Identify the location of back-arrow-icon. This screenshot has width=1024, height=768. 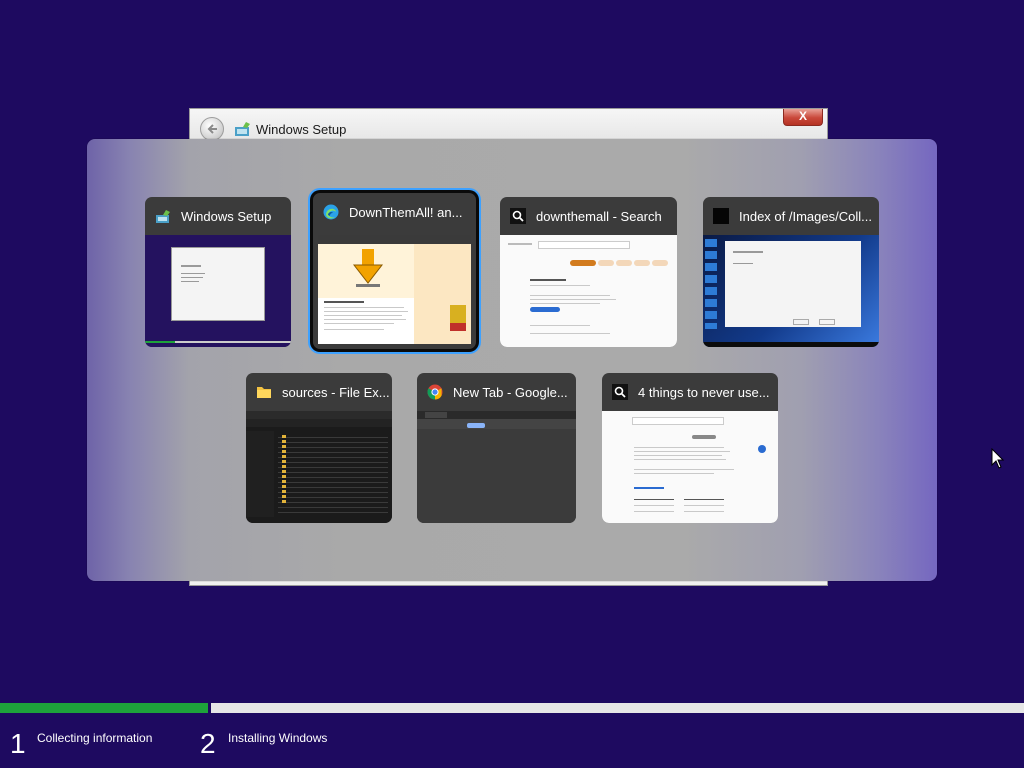
(212, 129).